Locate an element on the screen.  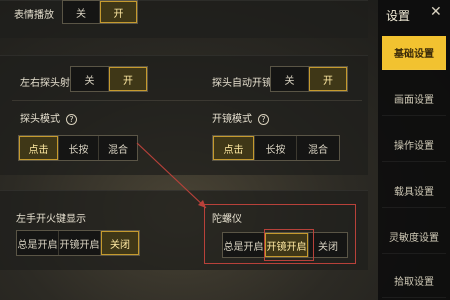
label-fire-button: 左手开火键显示 is located at coordinates (51, 219).